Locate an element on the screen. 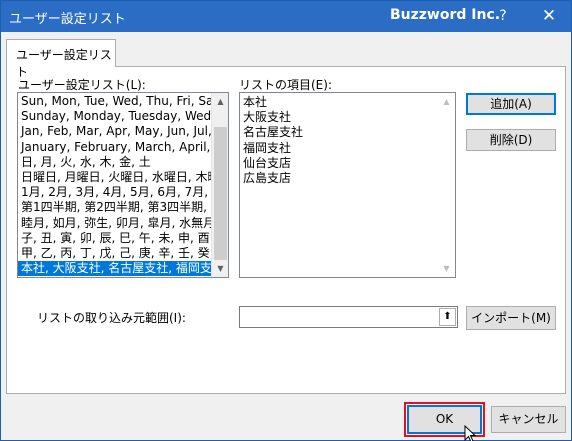 This screenshot has height=441, width=572. list-entry-line: 福岡支社 is located at coordinates (267, 147).